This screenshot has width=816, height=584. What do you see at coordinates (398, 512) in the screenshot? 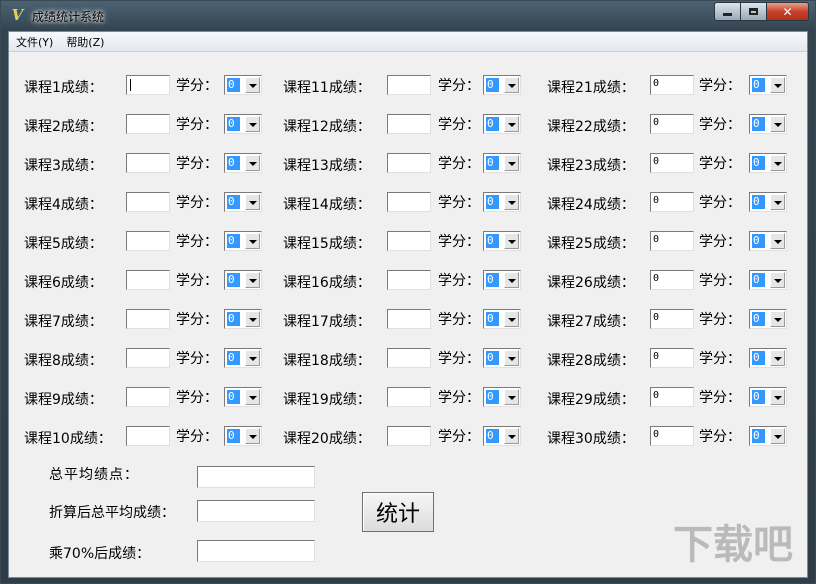
I see `stat-button: 统计` at bounding box center [398, 512].